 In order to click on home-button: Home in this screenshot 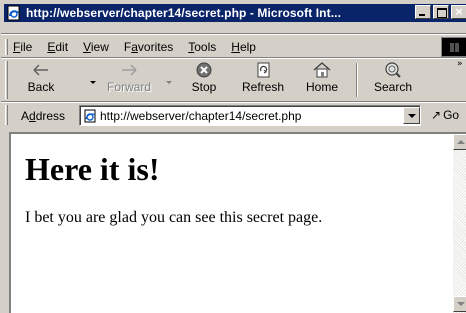, I will do `click(322, 79)`.